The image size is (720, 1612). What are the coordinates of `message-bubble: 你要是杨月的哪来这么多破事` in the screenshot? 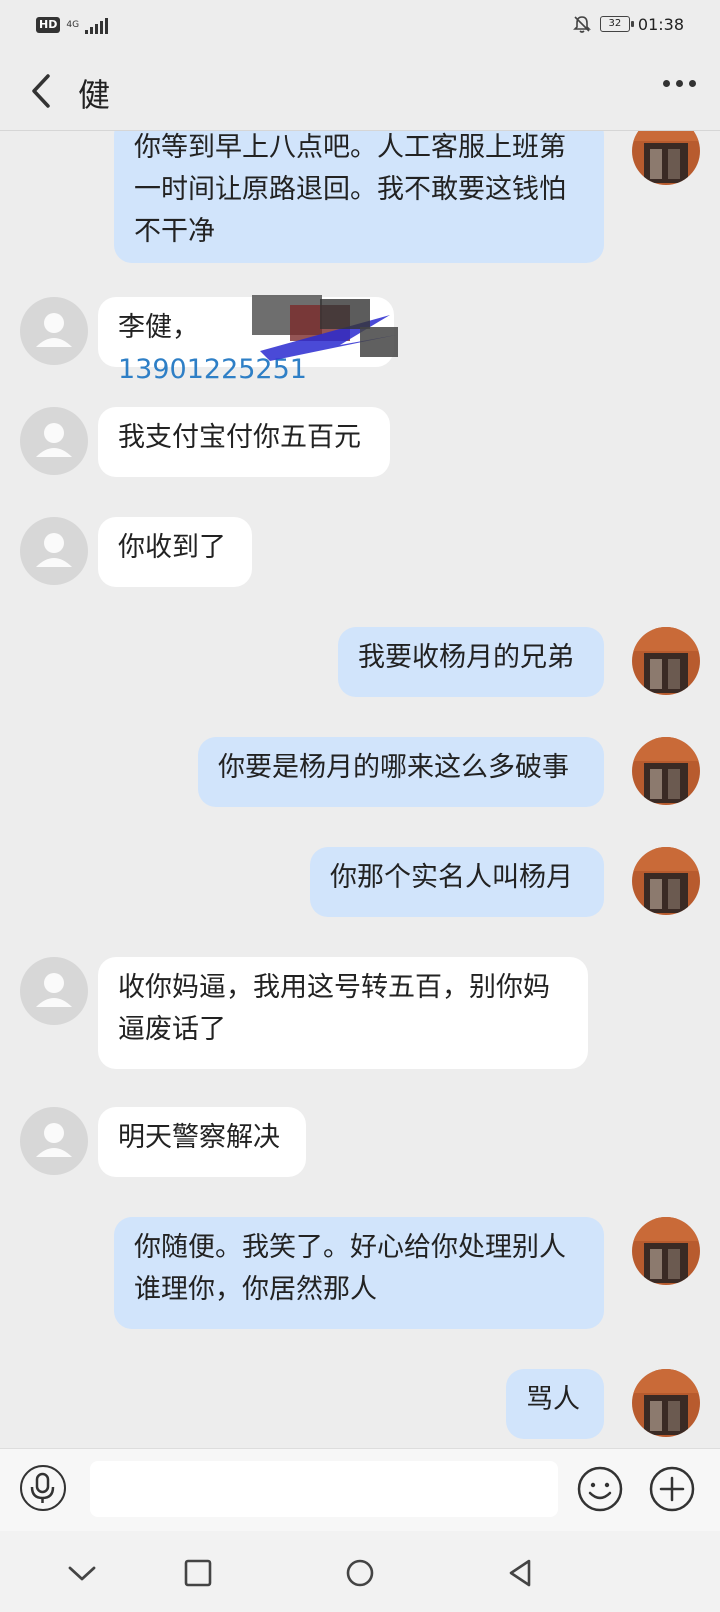 It's located at (401, 772).